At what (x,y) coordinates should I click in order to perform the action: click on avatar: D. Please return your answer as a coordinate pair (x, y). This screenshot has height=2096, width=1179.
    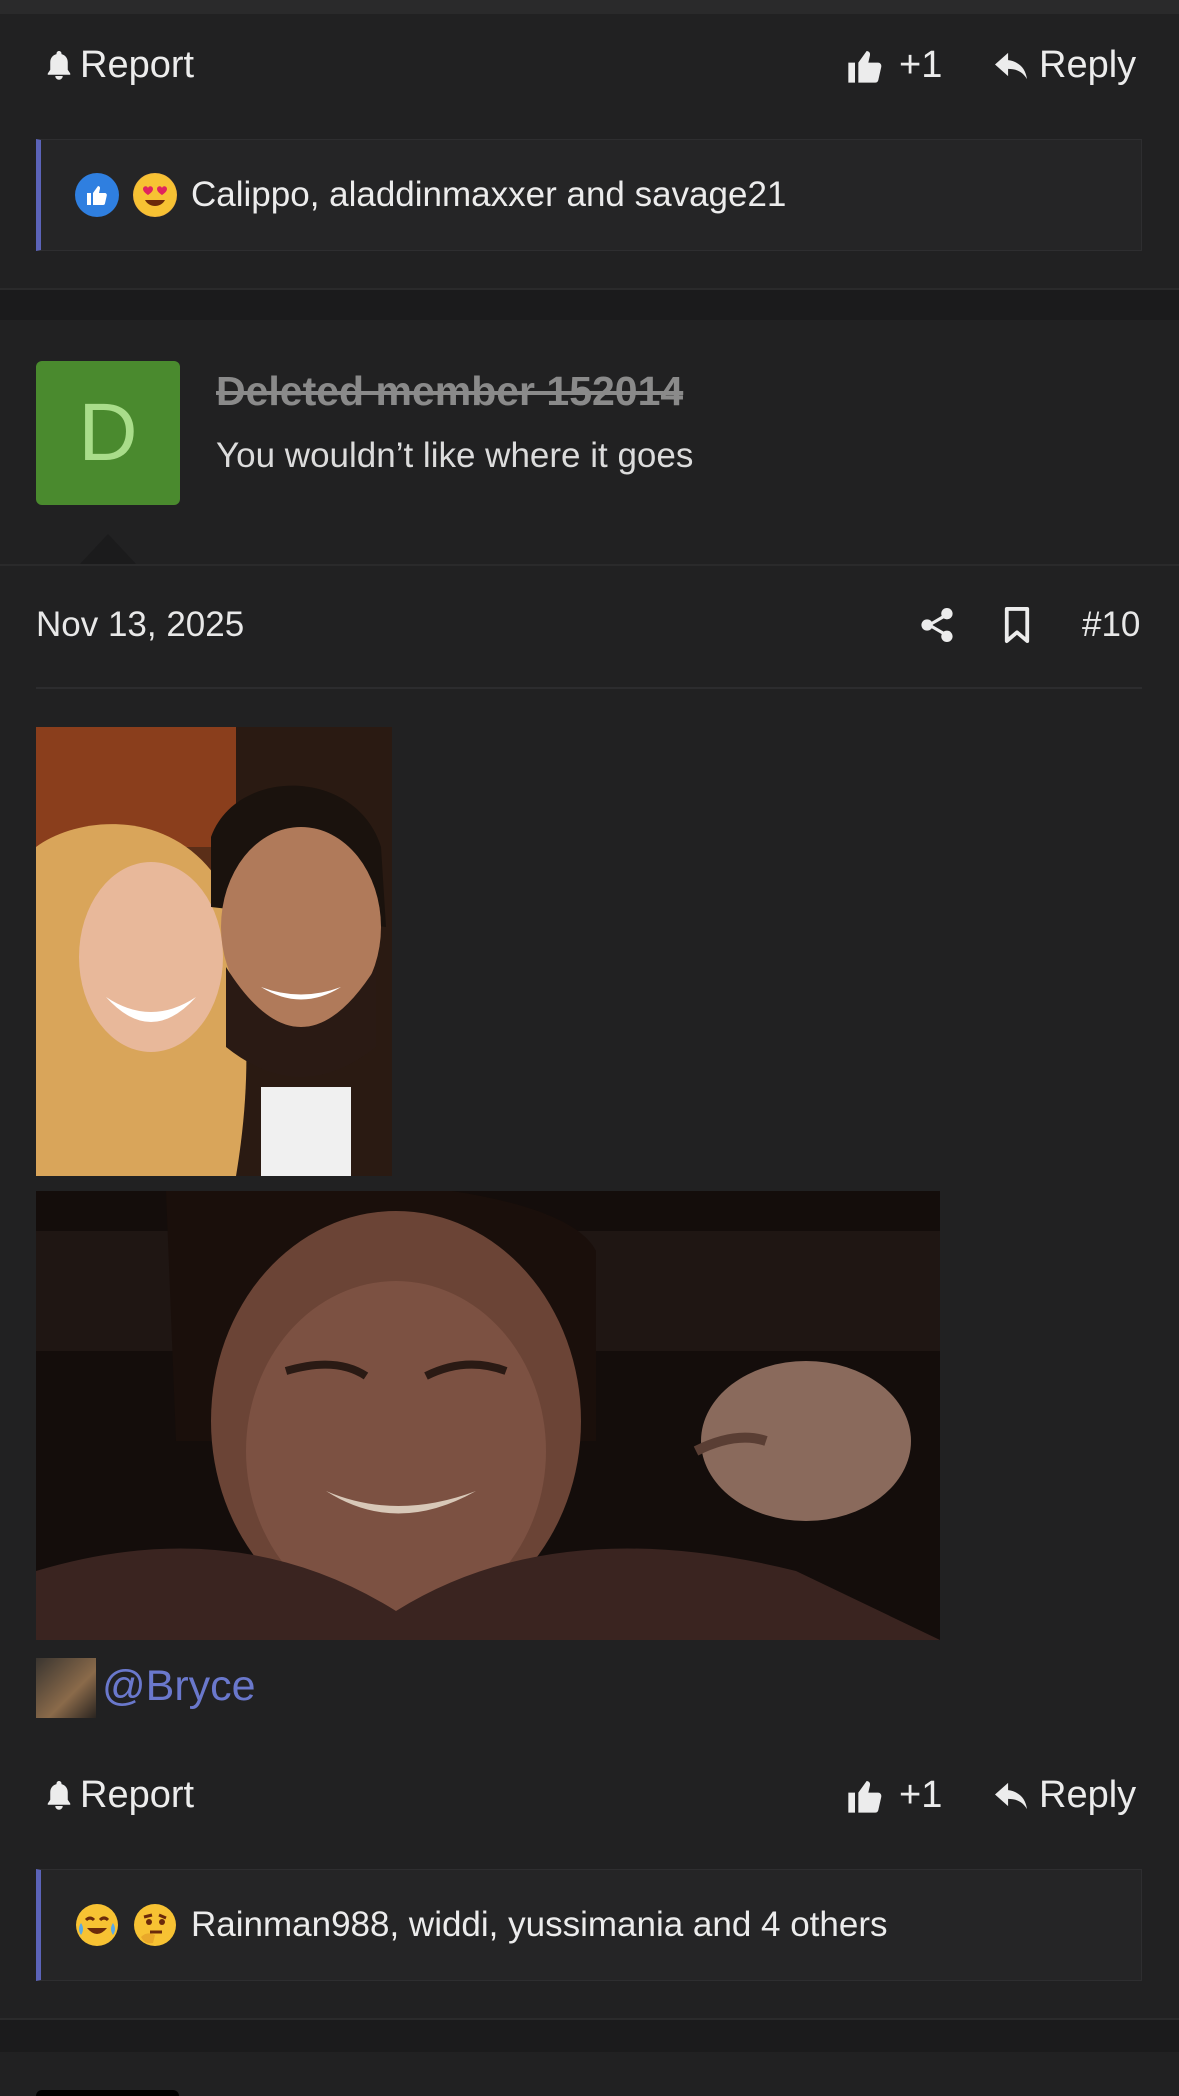
    Looking at the image, I should click on (108, 433).